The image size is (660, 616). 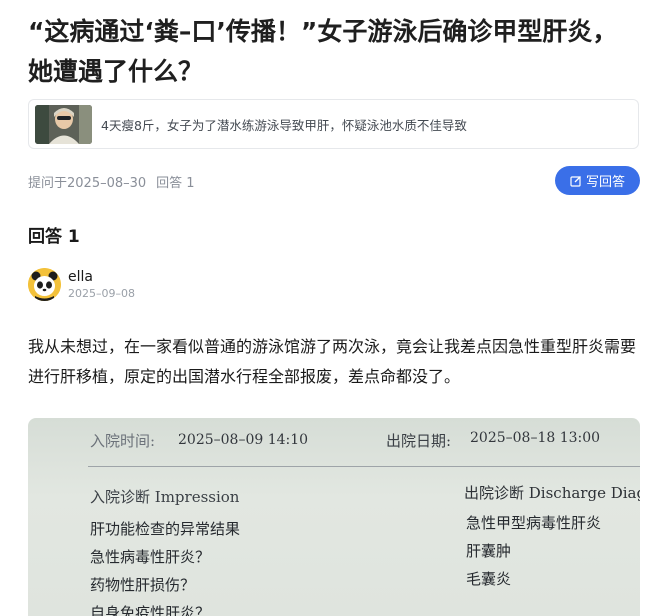 I want to click on related-article-title: 4天瘦8斤，女子为了潜水练游泳导致甲肝，怀疑泳池水质不佳导致, so click(x=284, y=125).